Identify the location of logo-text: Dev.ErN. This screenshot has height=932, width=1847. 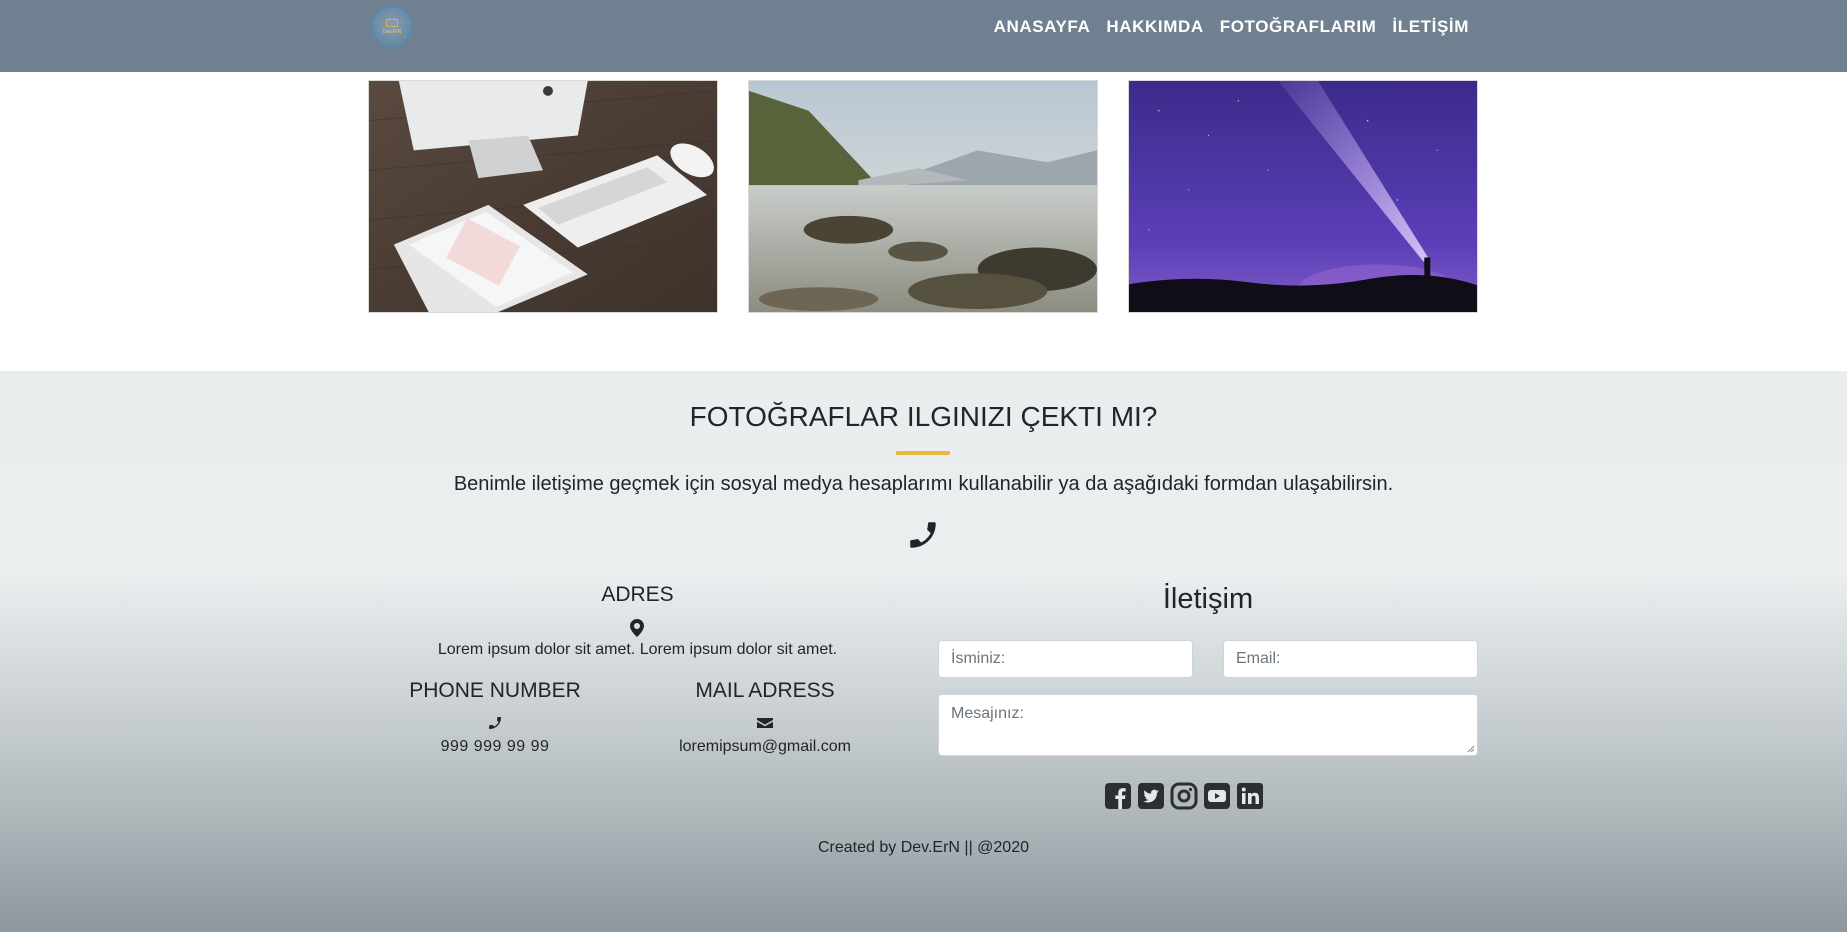
(392, 32).